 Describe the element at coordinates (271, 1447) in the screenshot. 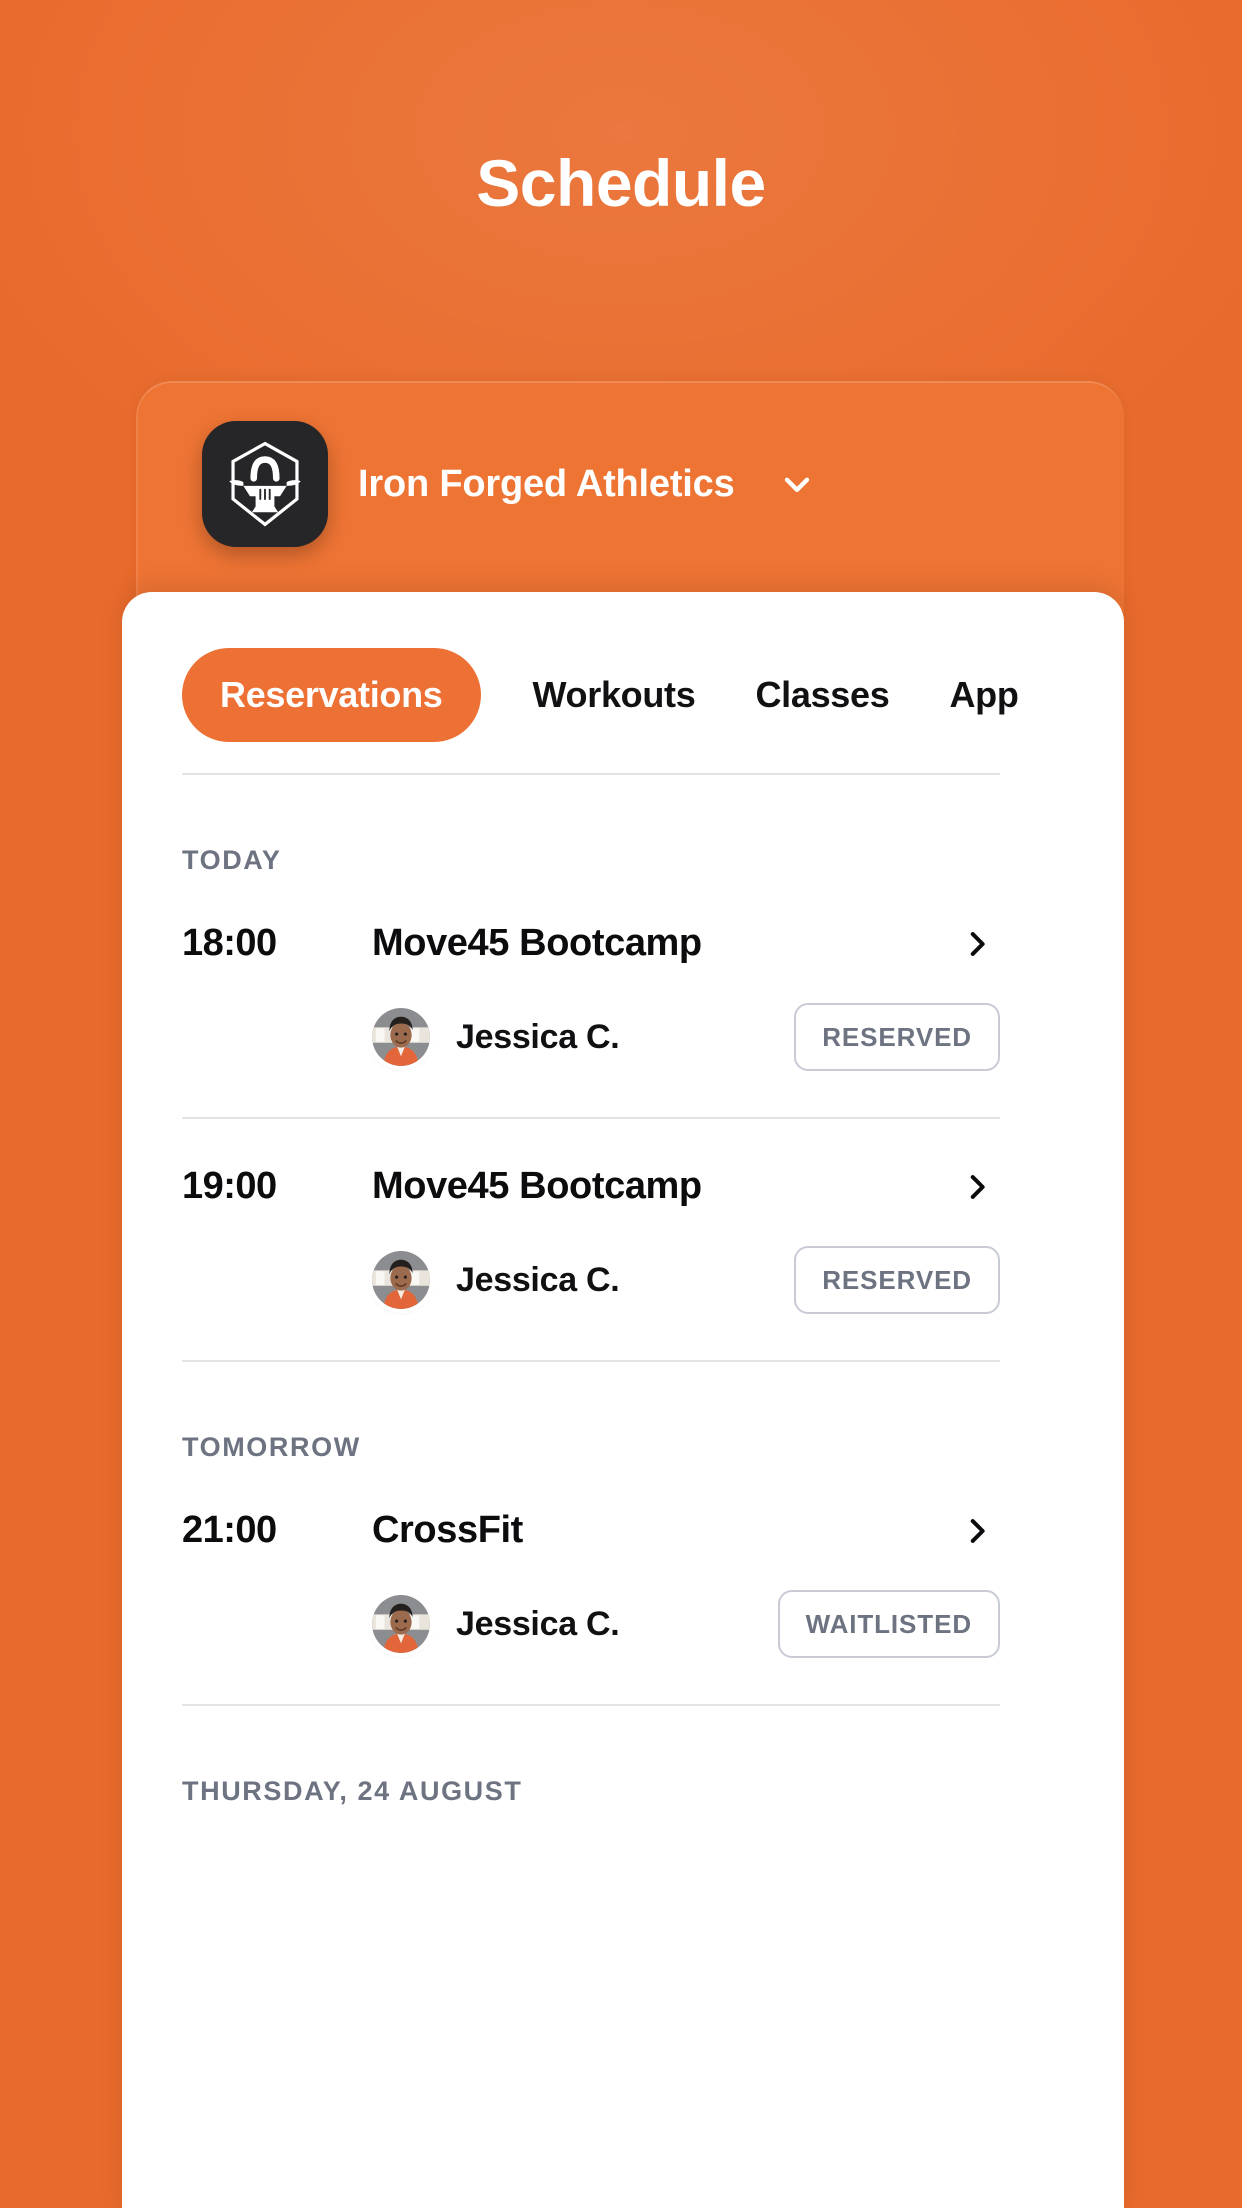

I see `day-header: TOMORROW` at that location.